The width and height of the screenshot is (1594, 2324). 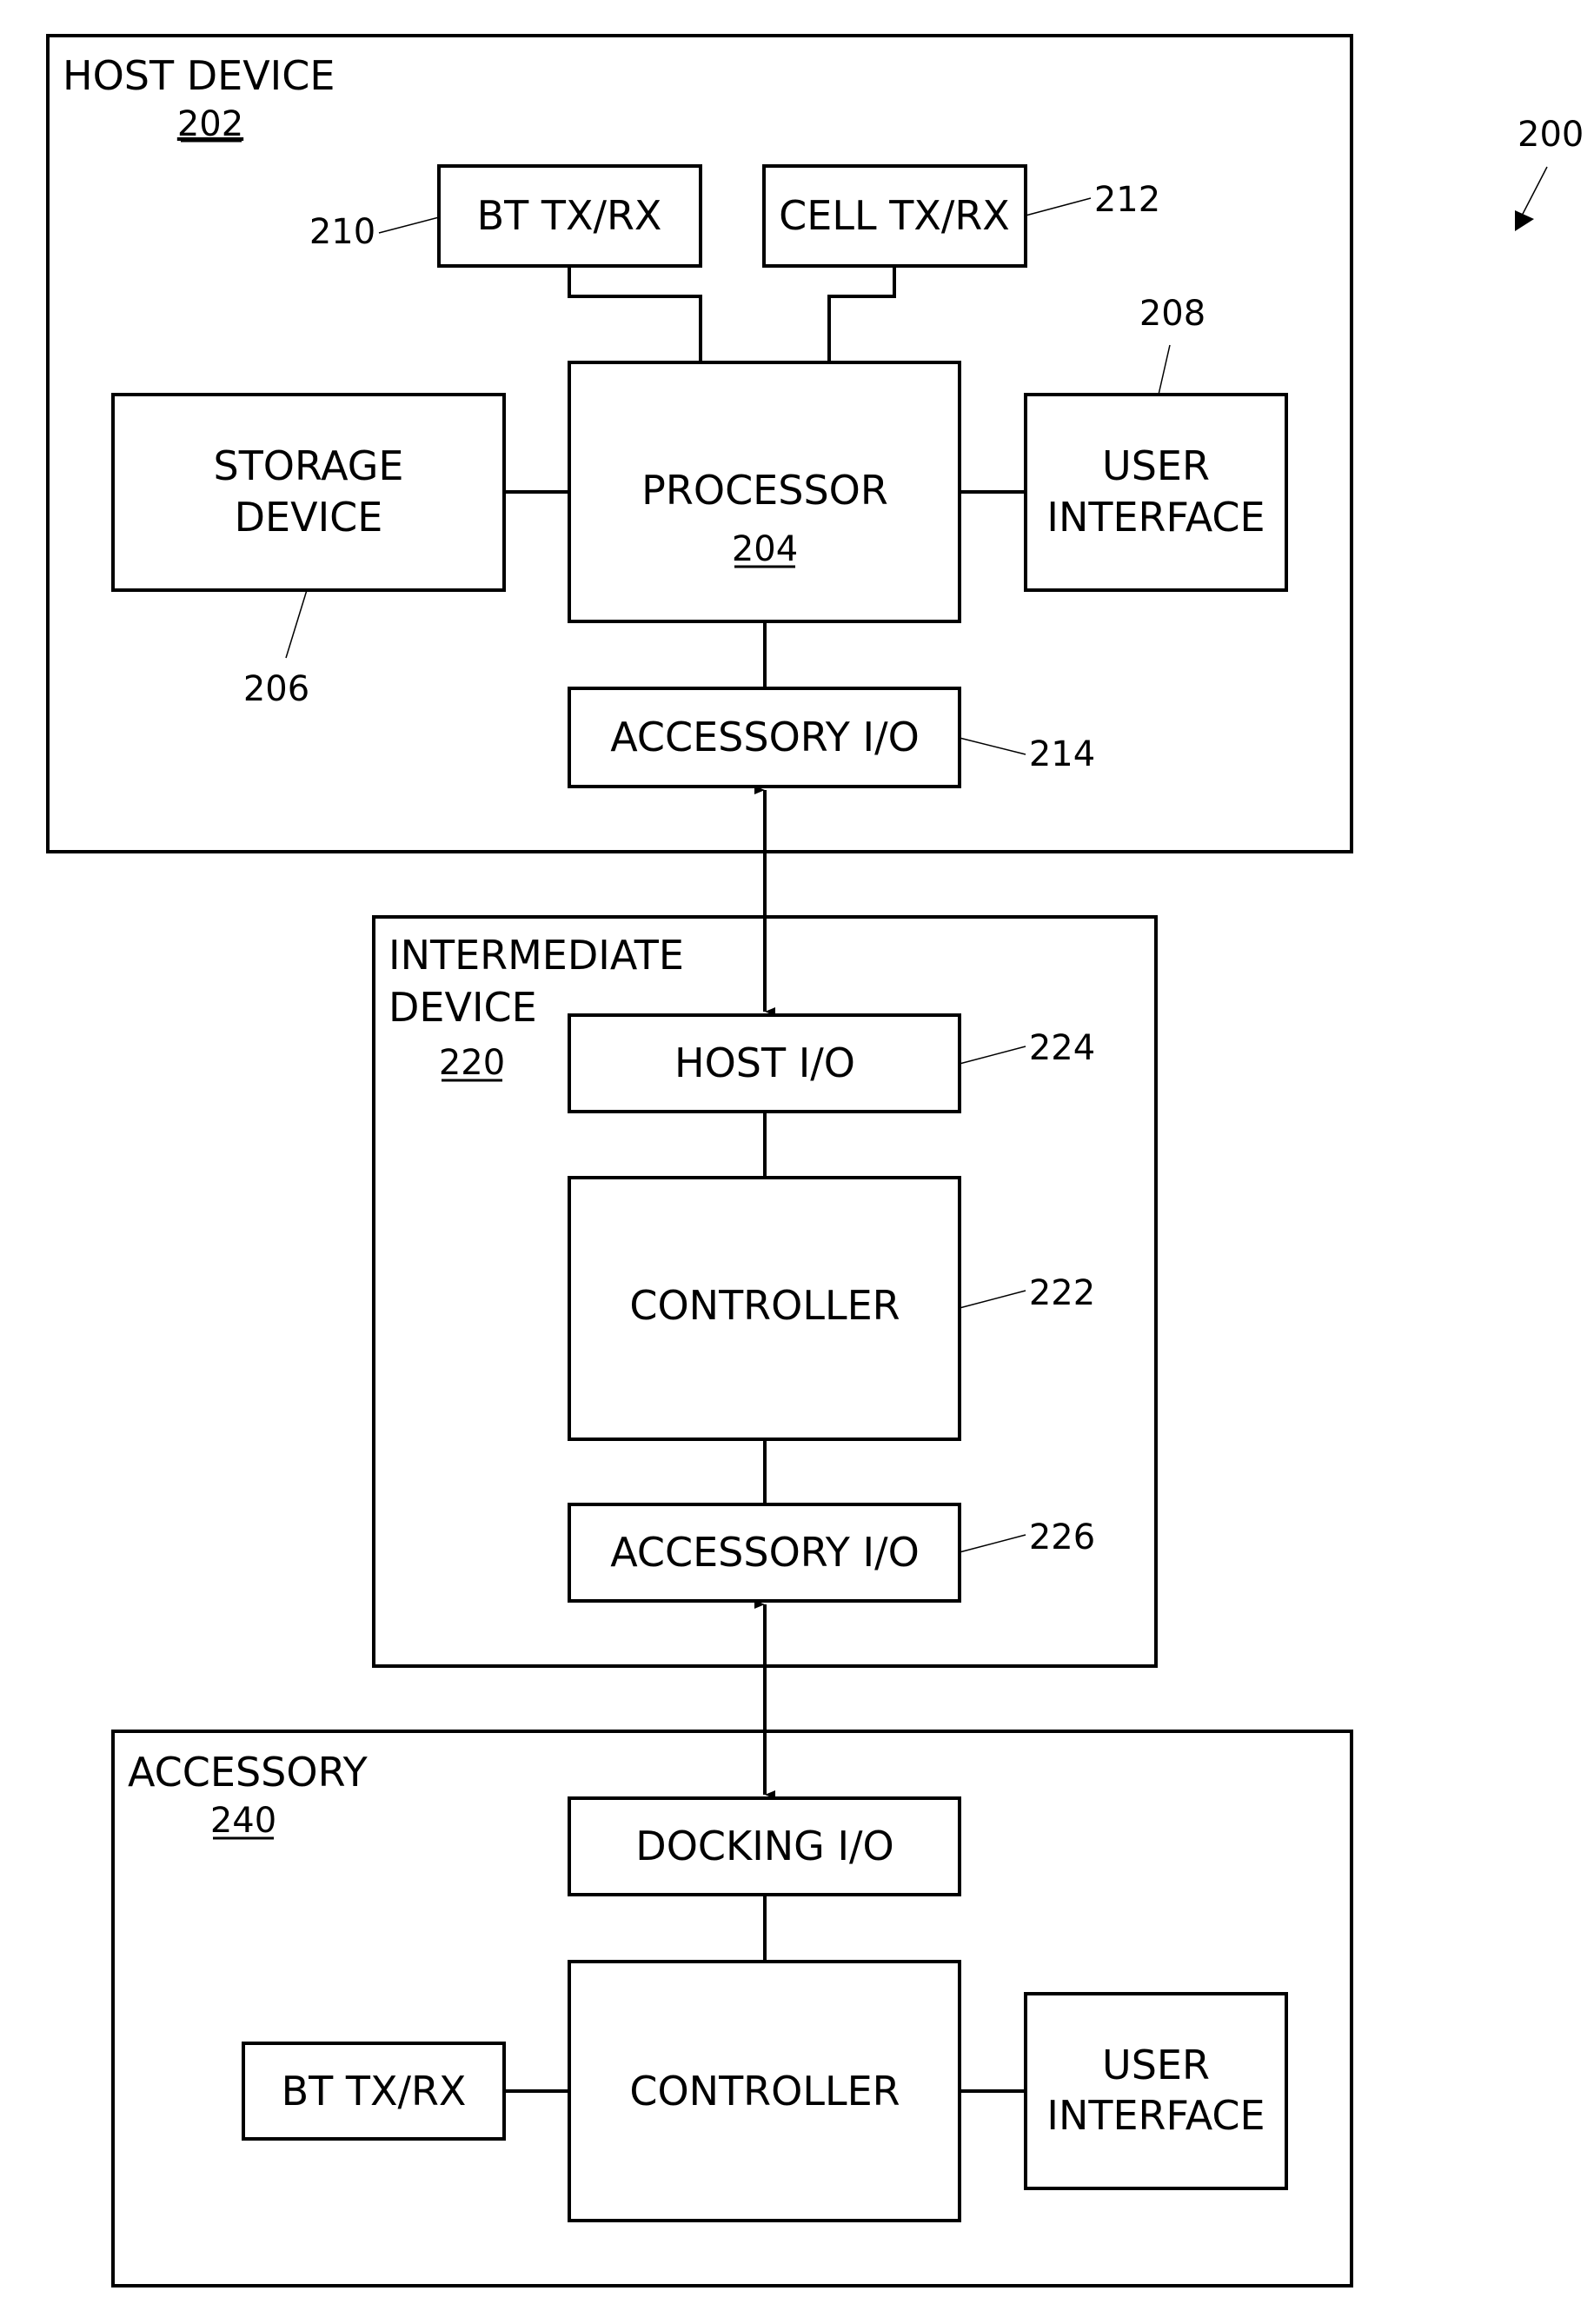 I want to click on accessory-title: ACCESSORY, so click(x=249, y=1773).